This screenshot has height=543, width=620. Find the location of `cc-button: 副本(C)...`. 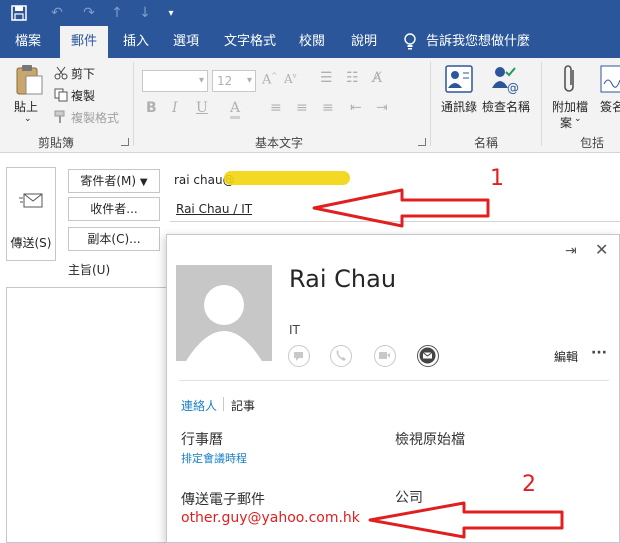

cc-button: 副本(C)... is located at coordinates (114, 239).